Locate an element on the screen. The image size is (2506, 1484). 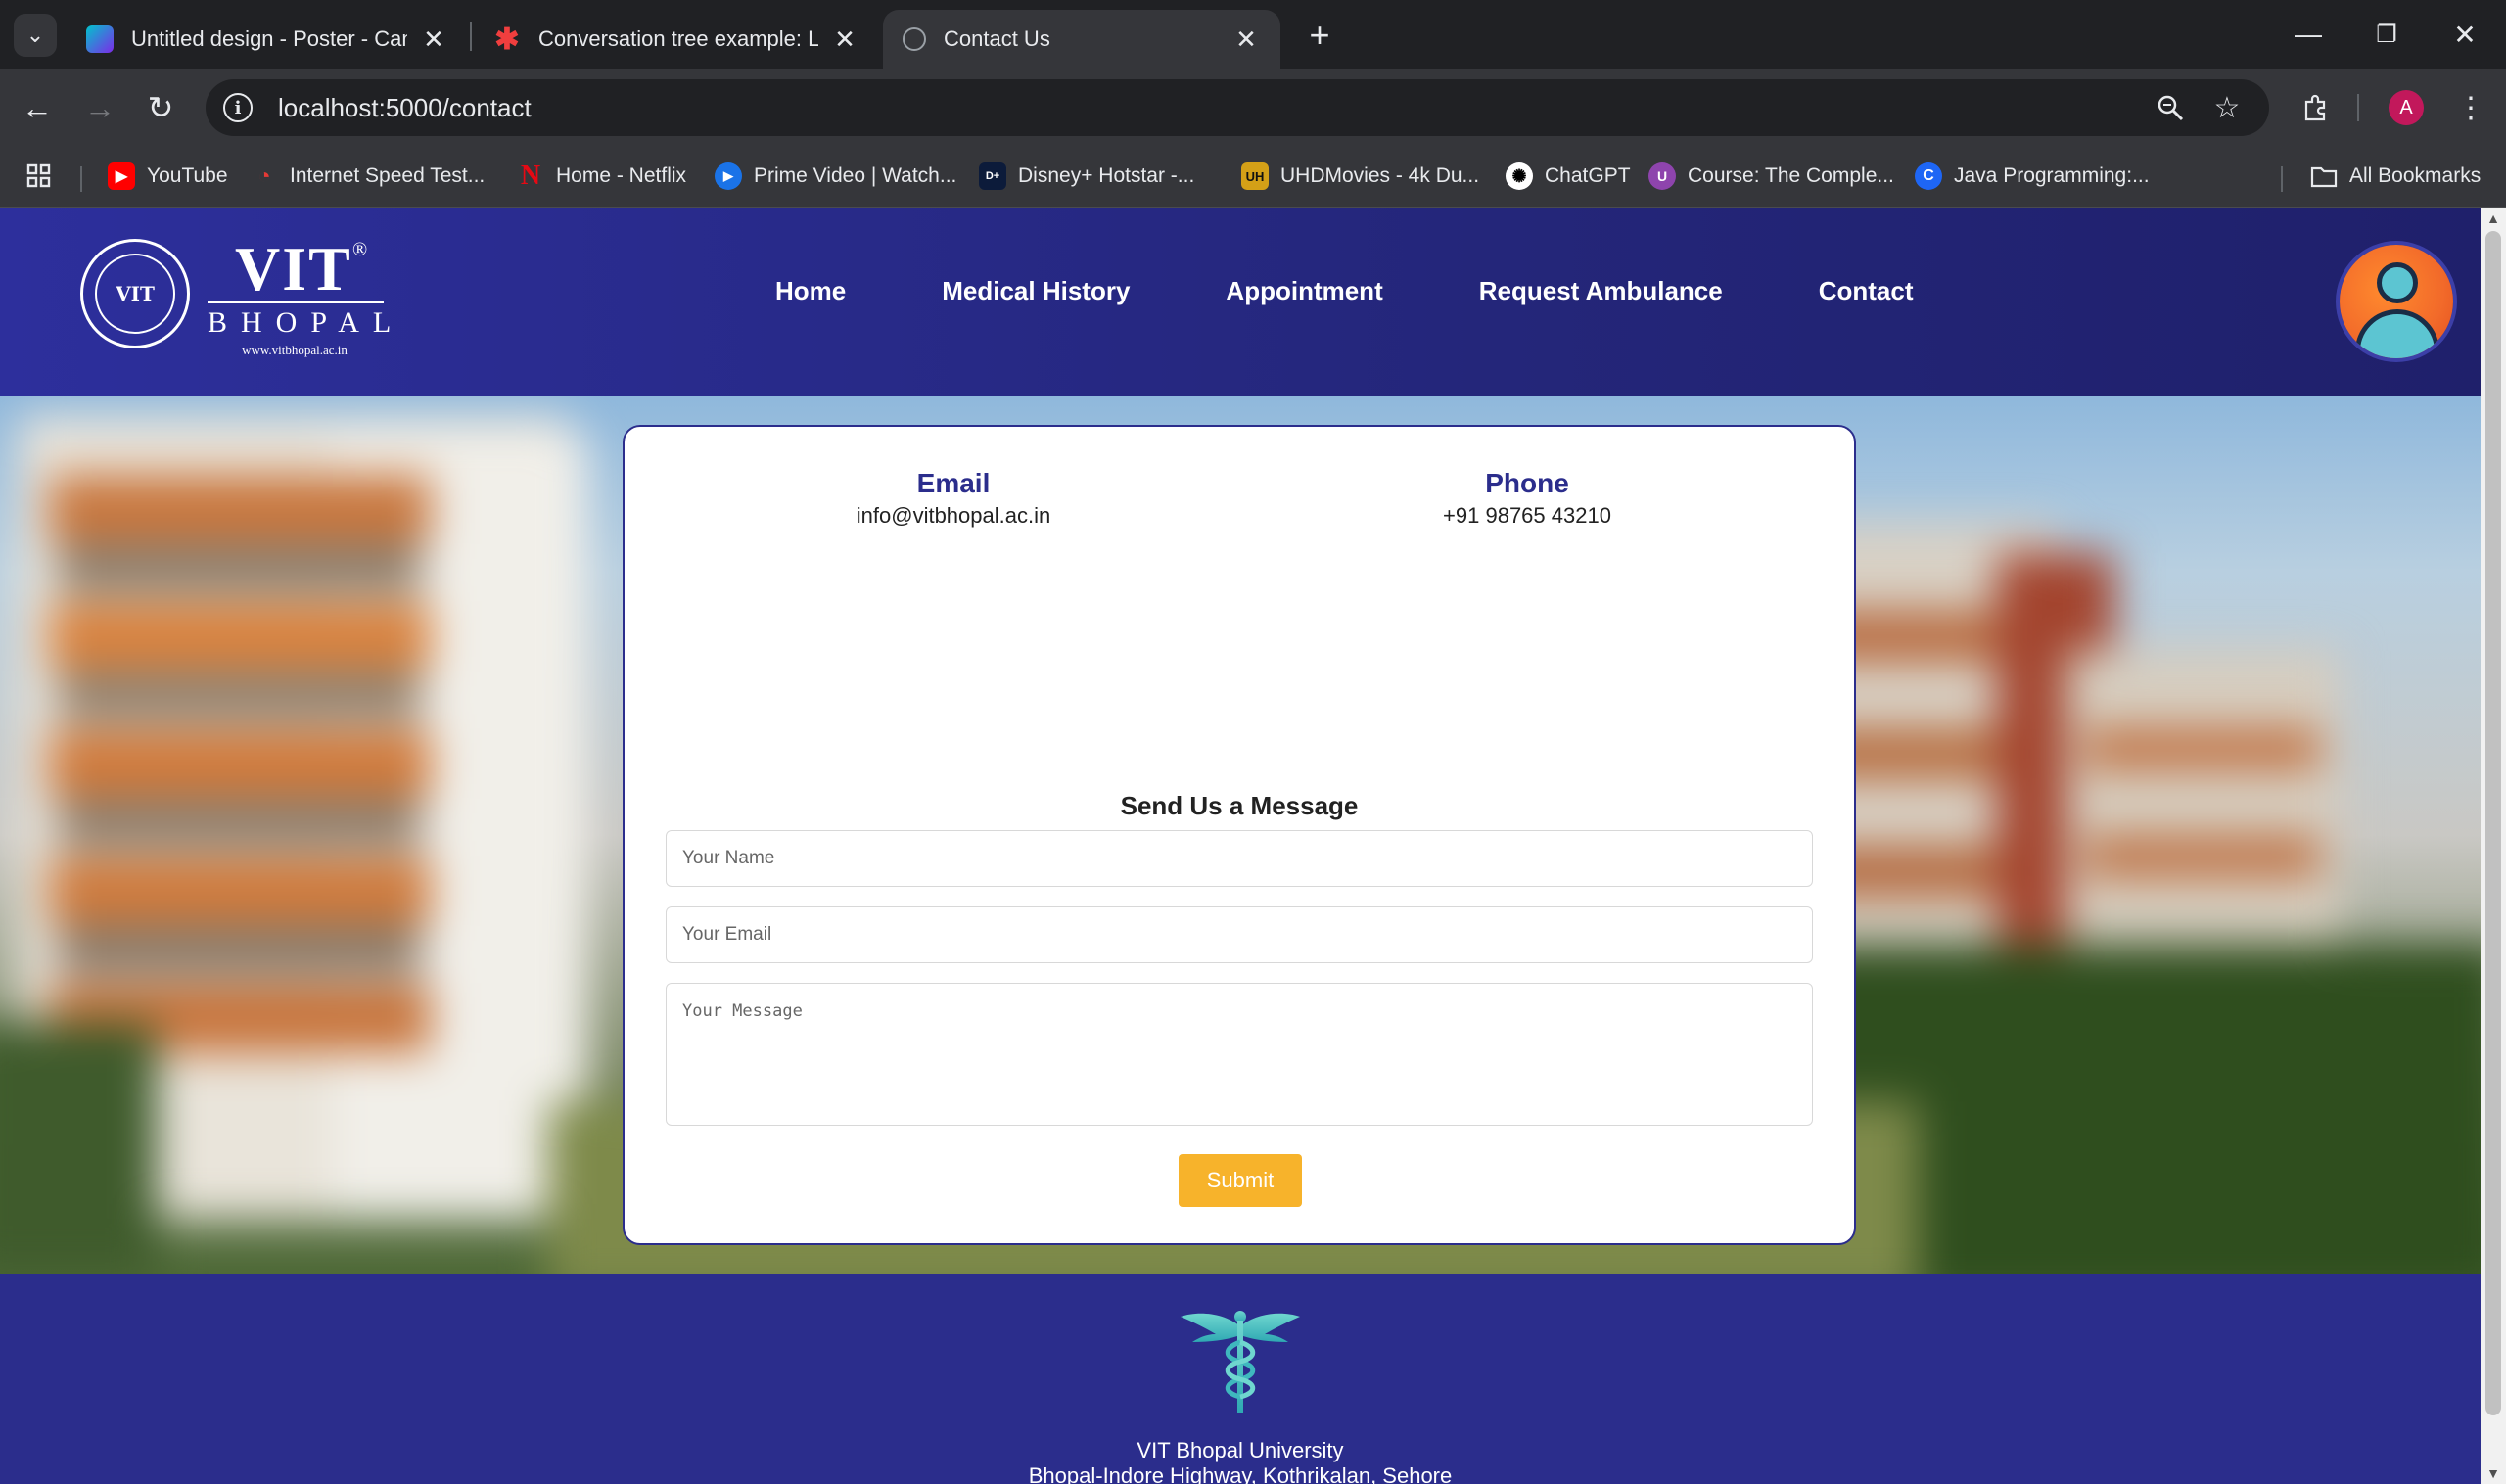
caduceus-icon is located at coordinates (1240, 1362).